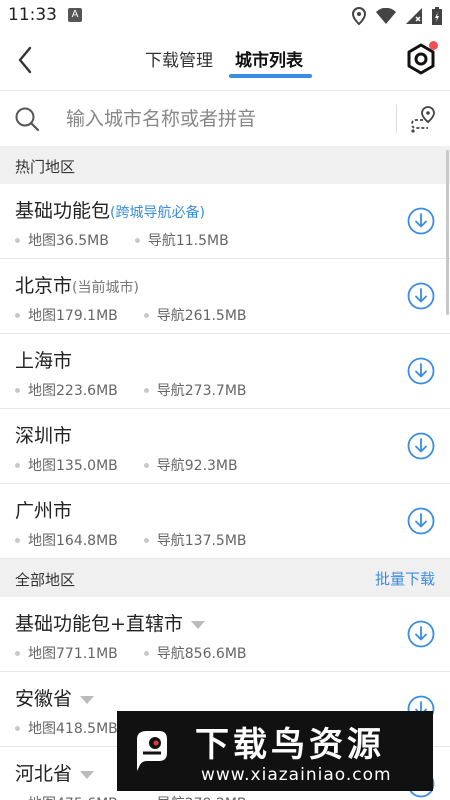  What do you see at coordinates (131, 390) in the screenshot?
I see `package-sizes: 地图223.6MB 导航273.7MB` at bounding box center [131, 390].